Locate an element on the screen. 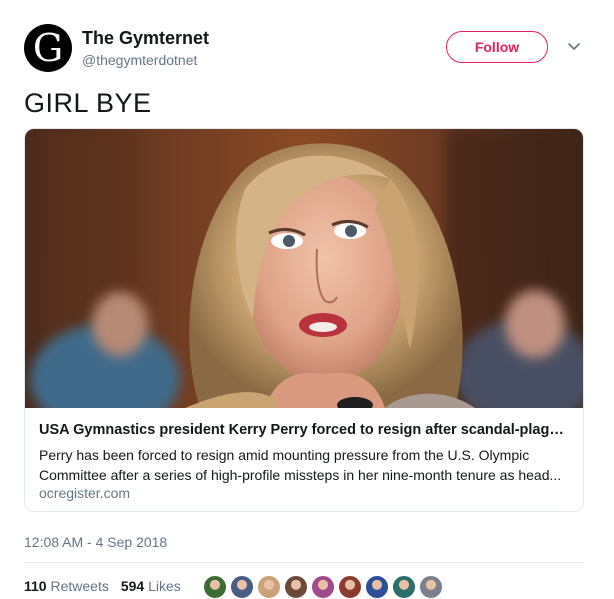  retweets-stat: 110 Retweets is located at coordinates (66, 586).